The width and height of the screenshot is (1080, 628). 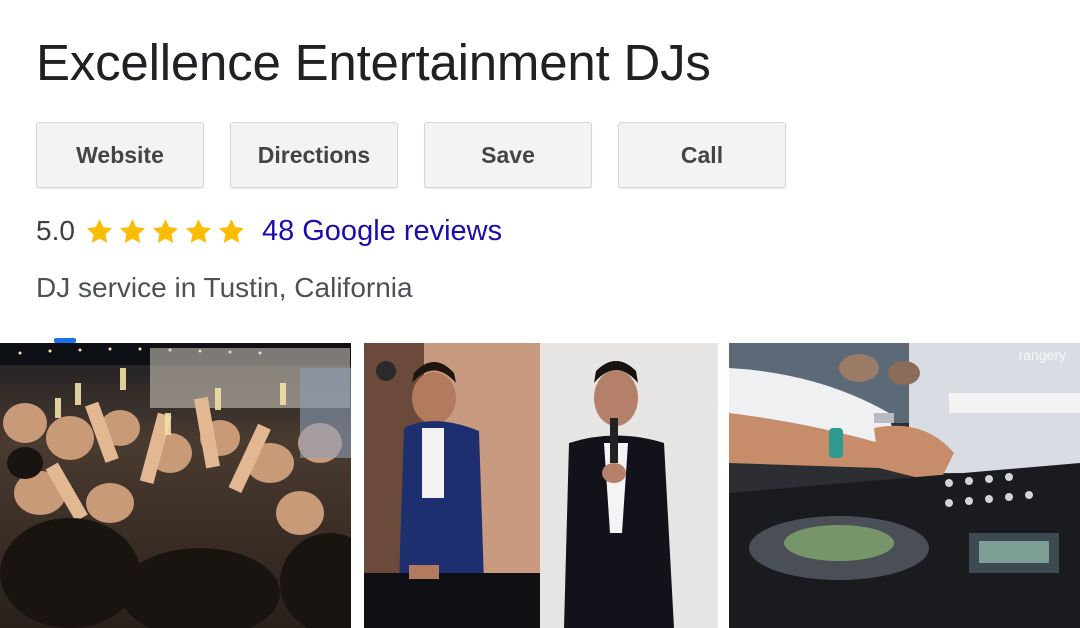 I want to click on google-reviews-link: 48 Google reviews, so click(x=382, y=231).